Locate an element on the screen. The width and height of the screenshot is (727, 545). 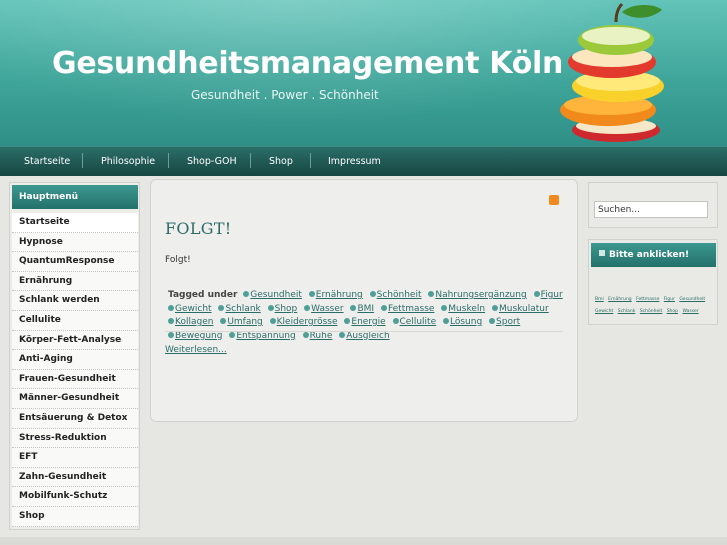
tag-link: BMI is located at coordinates (362, 310).